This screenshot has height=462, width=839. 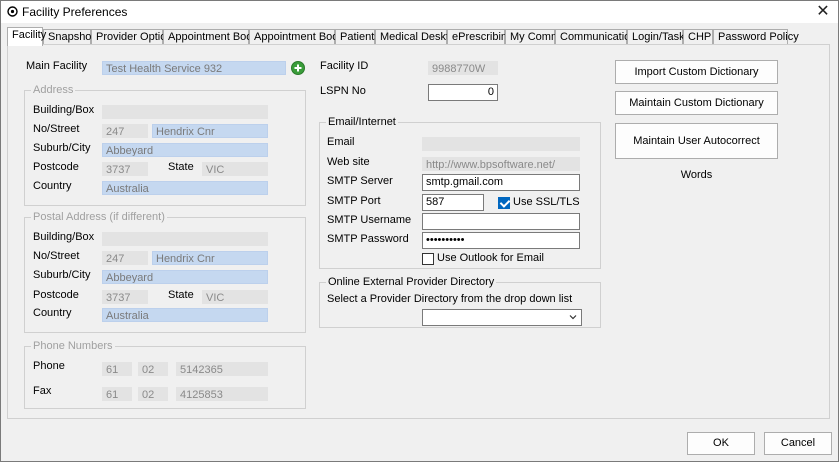 I want to click on maintain-custom-dictionary-label: Maintain Custom Dictionary, so click(x=696, y=103).